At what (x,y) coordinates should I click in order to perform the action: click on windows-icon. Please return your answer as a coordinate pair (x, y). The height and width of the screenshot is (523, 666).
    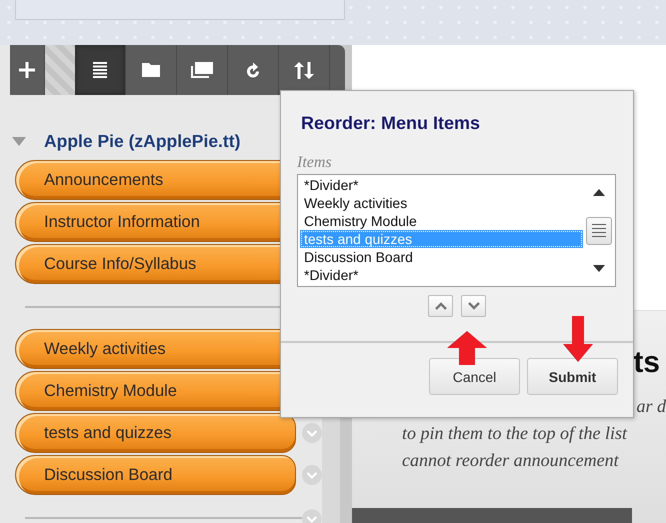
    Looking at the image, I should click on (202, 70).